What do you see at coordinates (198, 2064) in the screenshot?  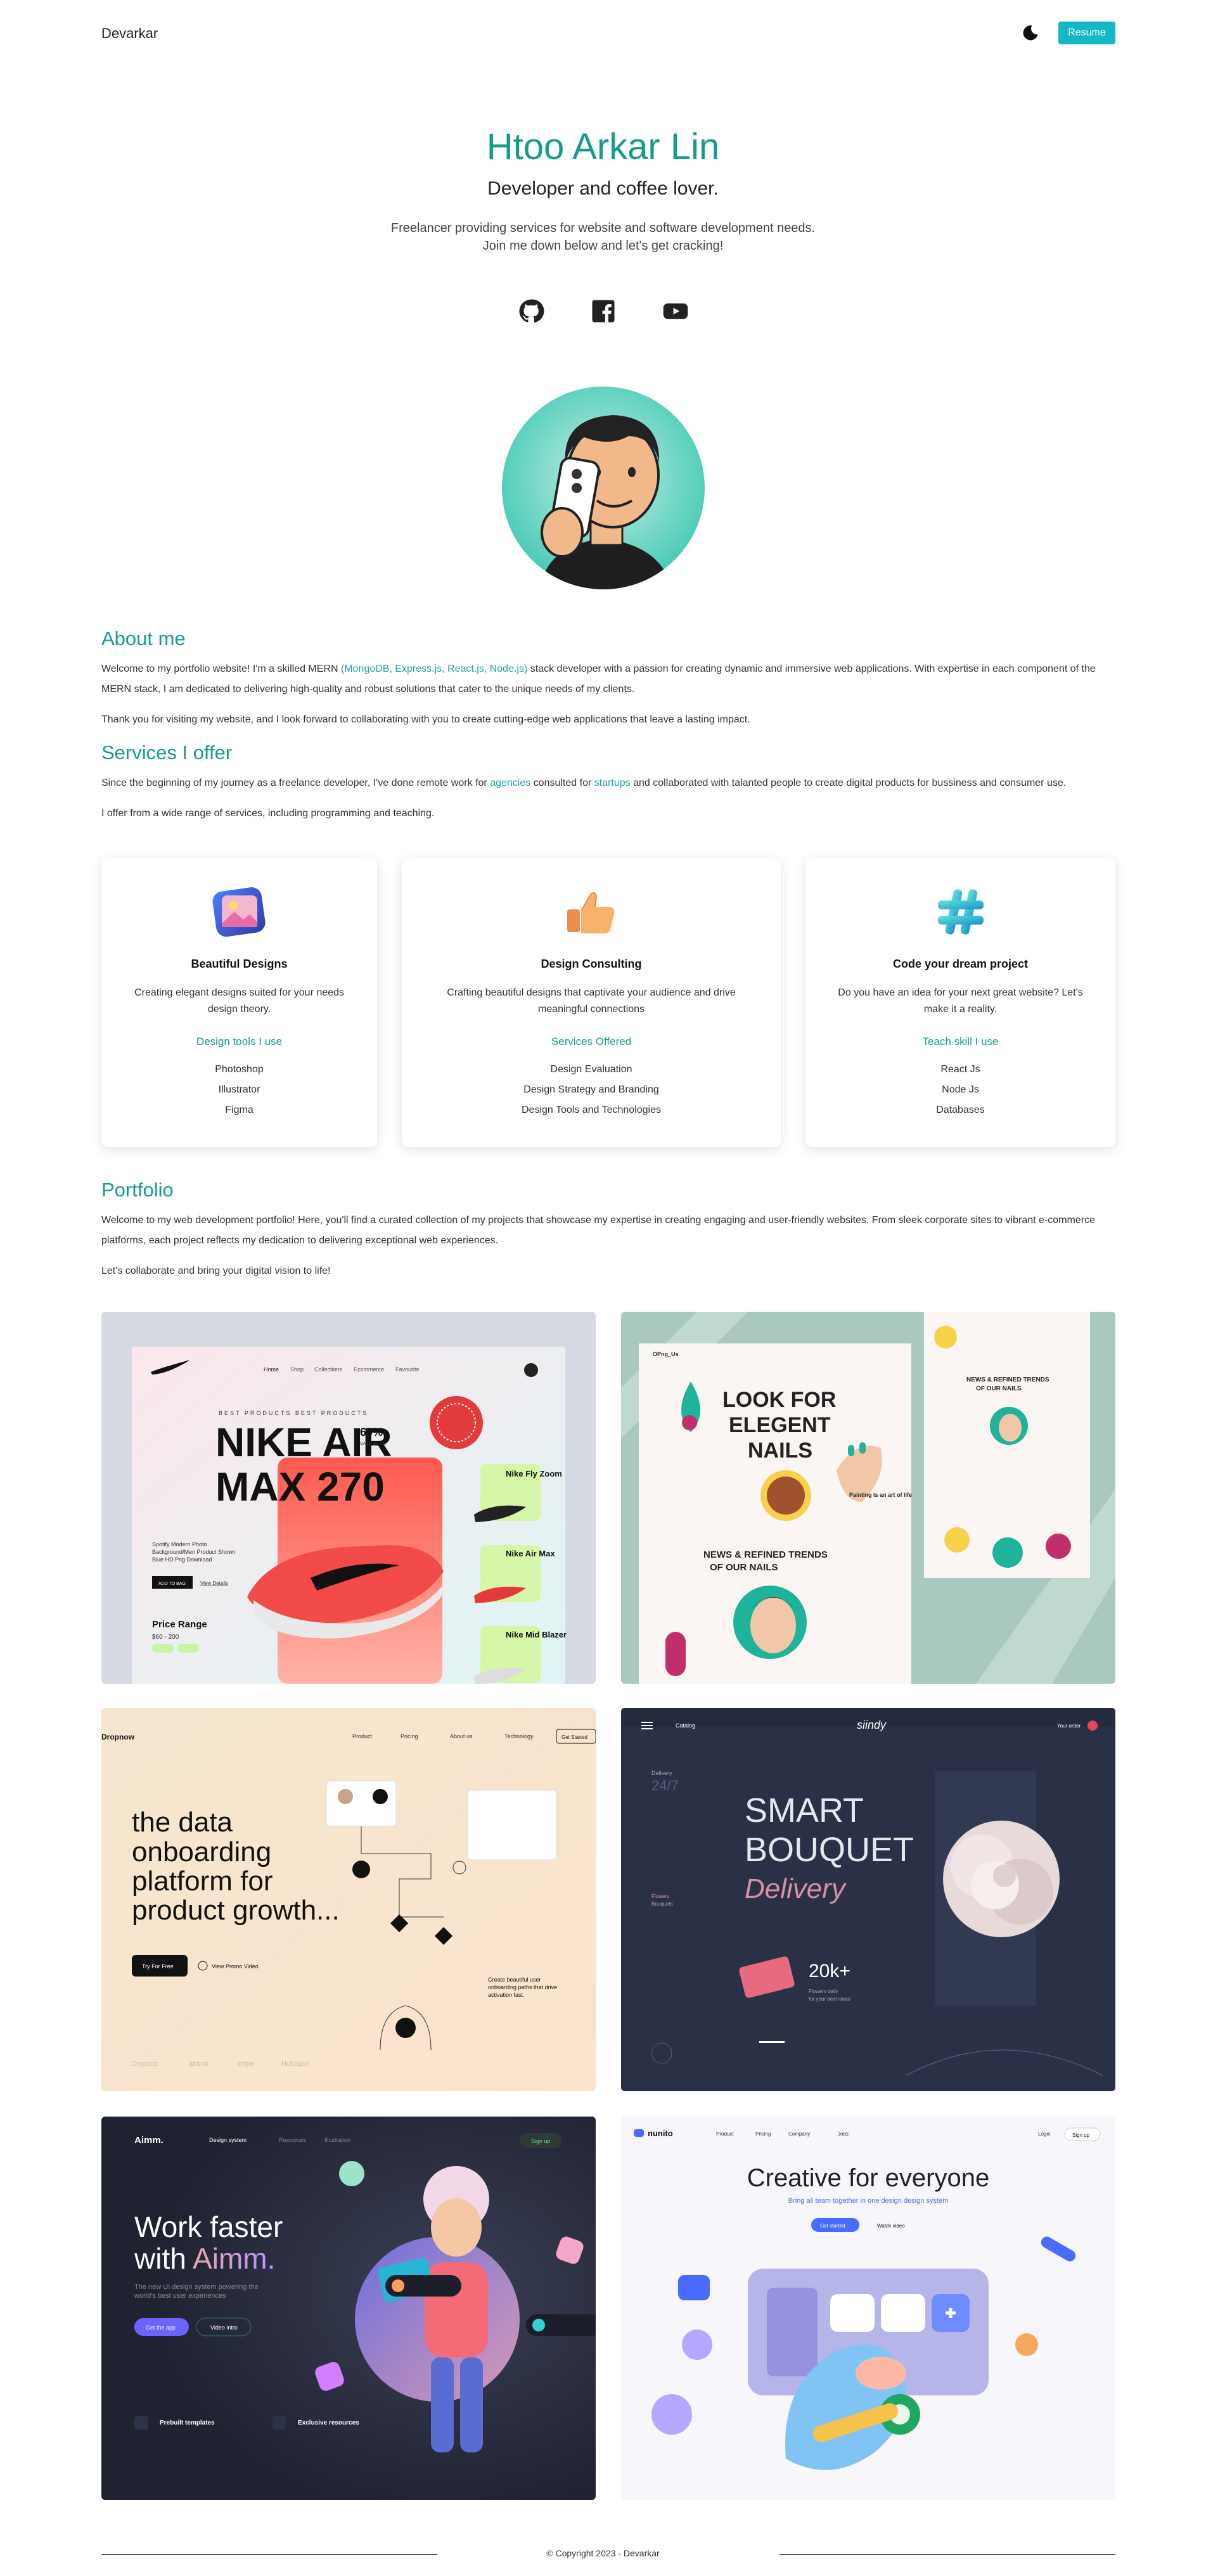 I see `mockup-logo: airbnb` at bounding box center [198, 2064].